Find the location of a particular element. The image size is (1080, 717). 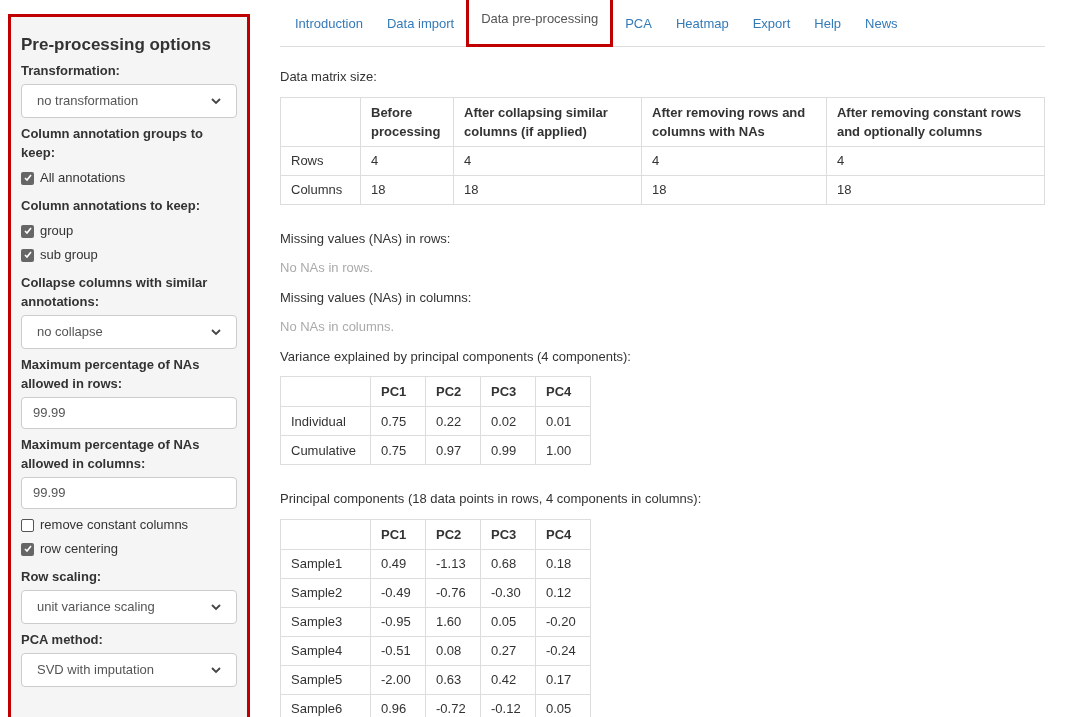

table-cell: 0.49 is located at coordinates (398, 563).